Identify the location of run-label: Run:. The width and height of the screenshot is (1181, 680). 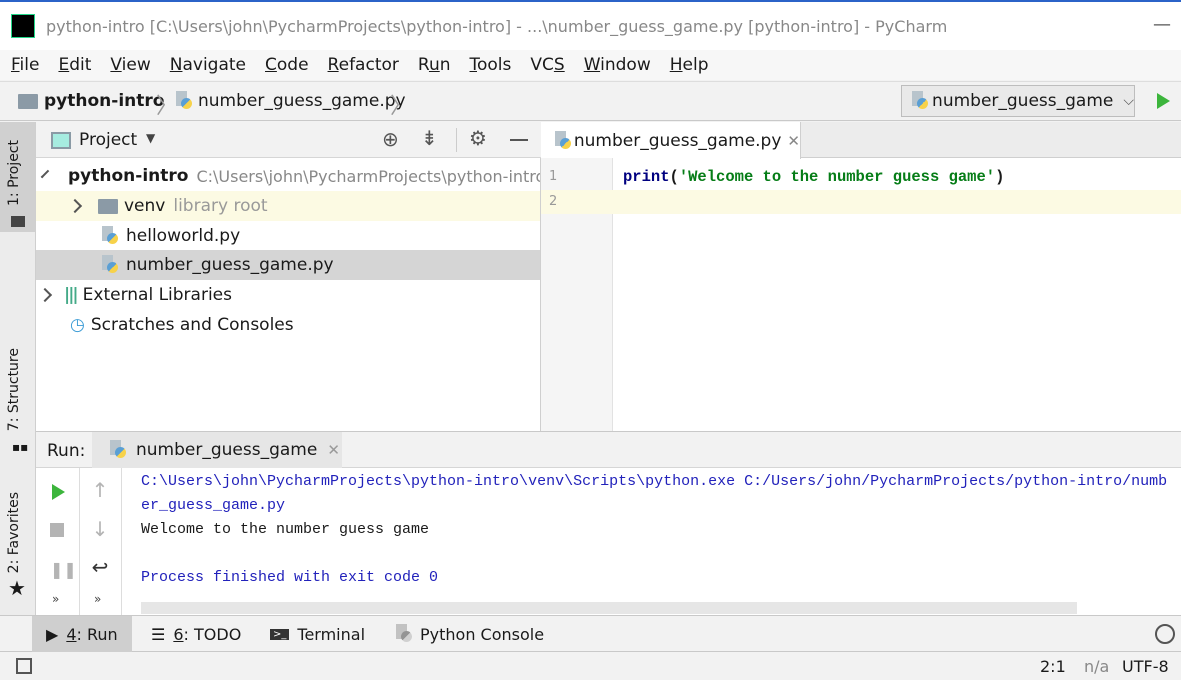
(66, 451).